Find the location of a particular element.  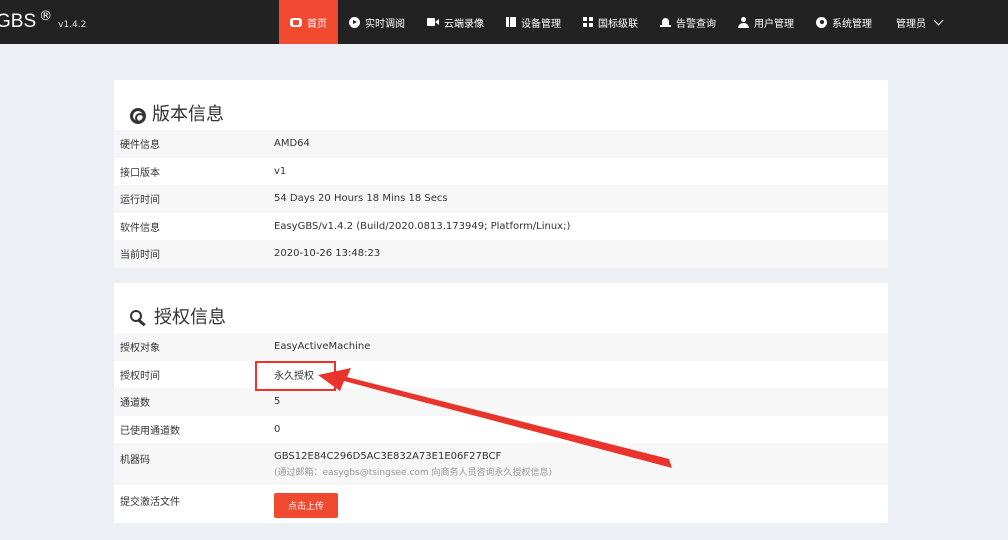

nav-item-devices: 设备管理 is located at coordinates (533, 22).